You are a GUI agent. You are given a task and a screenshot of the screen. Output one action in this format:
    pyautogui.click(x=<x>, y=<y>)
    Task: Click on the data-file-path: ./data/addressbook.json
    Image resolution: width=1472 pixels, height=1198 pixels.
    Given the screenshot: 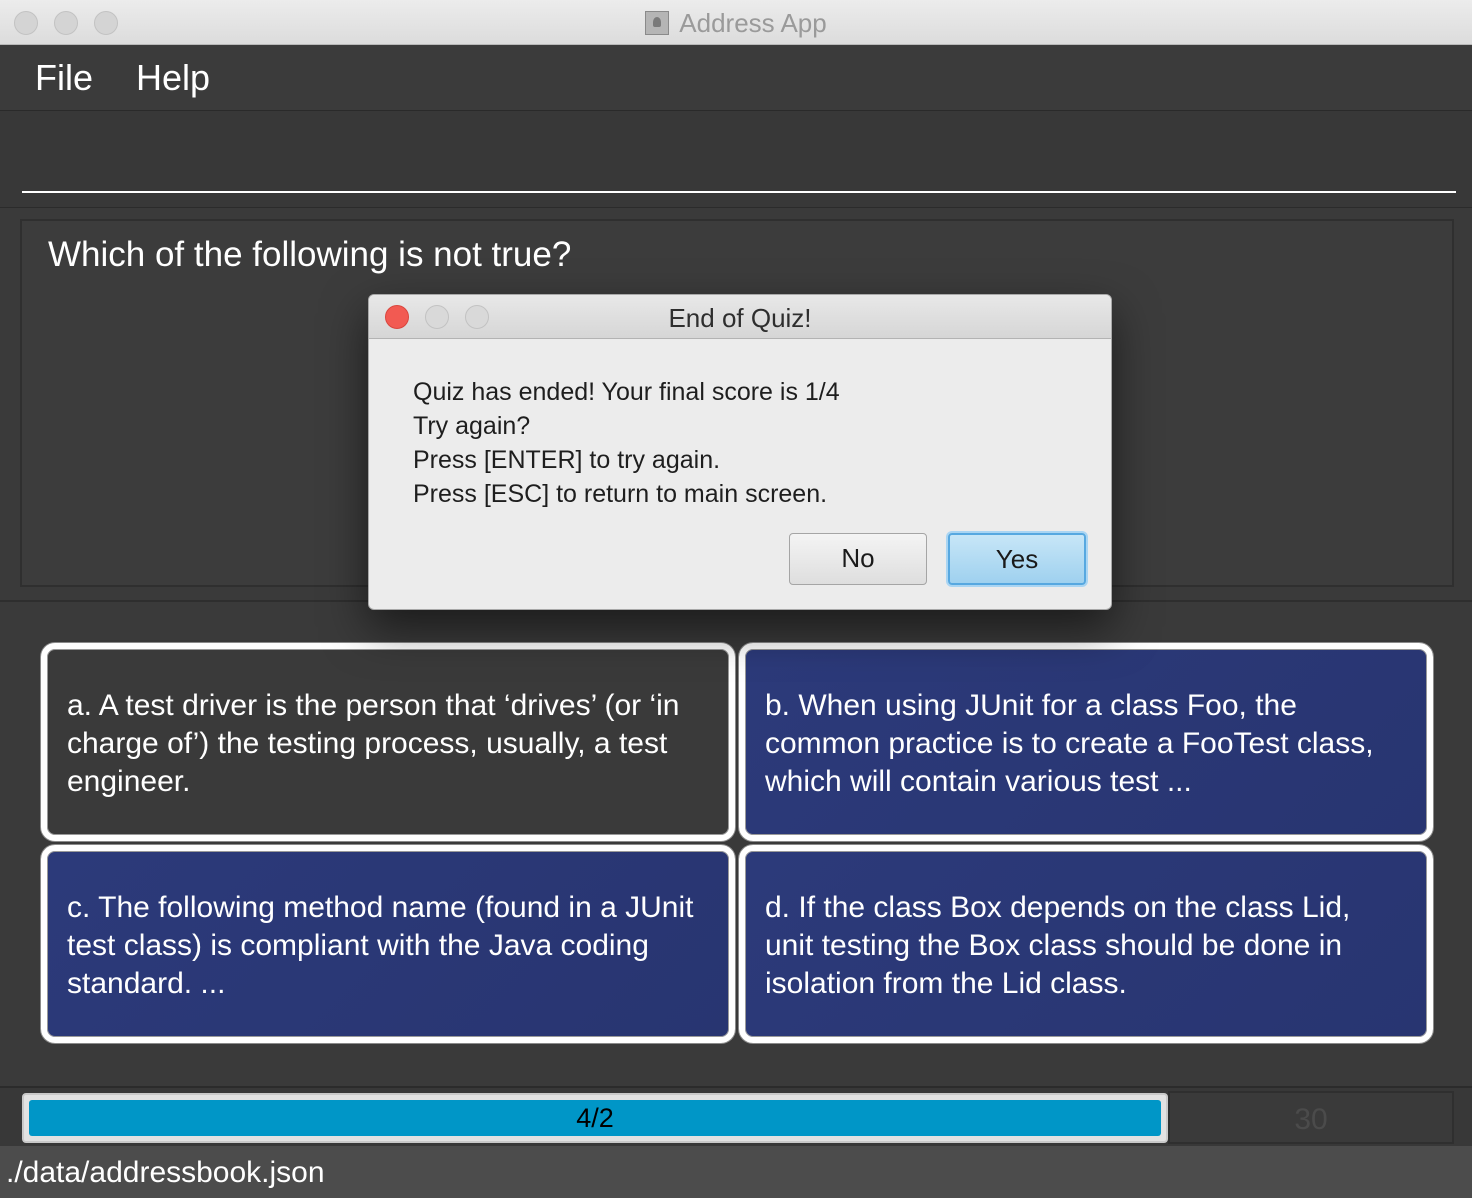 What is the action you would take?
    pyautogui.click(x=165, y=1172)
    